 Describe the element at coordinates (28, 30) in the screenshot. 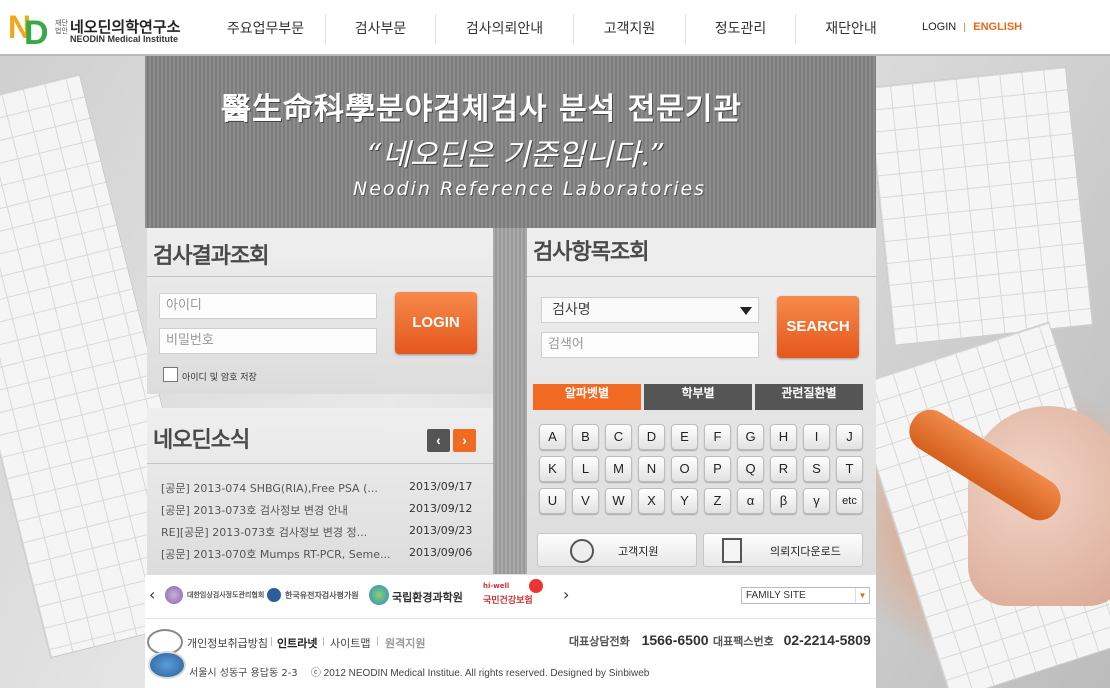

I see `logo-mark: ND` at that location.